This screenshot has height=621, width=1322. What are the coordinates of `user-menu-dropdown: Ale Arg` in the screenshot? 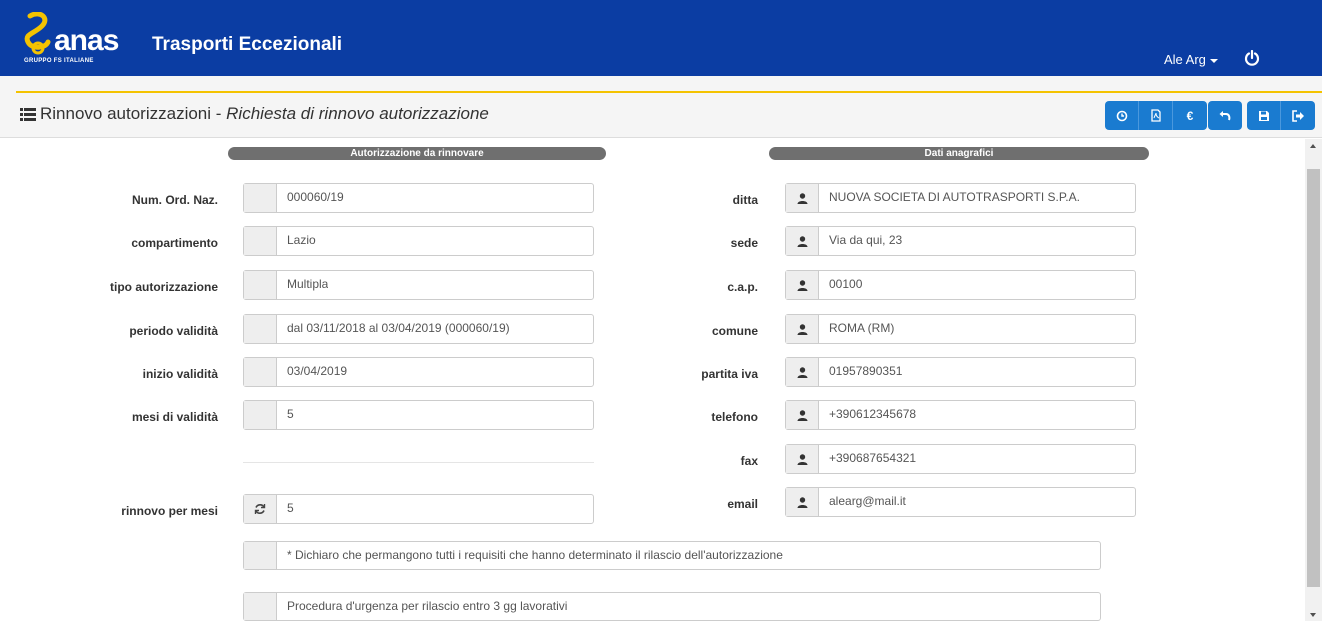 It's located at (1191, 59).